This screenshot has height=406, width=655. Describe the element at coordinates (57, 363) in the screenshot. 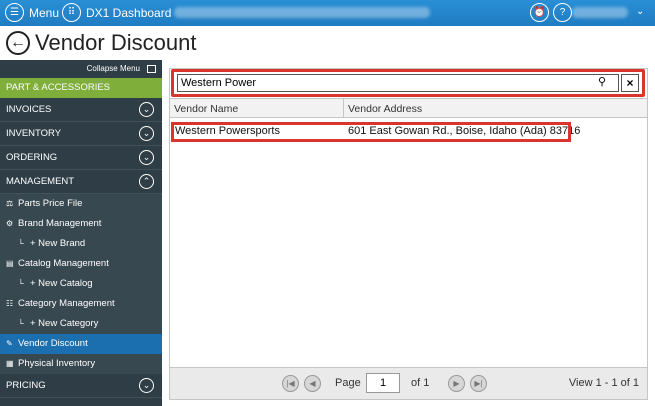

I see `sidebar-item-label: Physical Inventory` at that location.